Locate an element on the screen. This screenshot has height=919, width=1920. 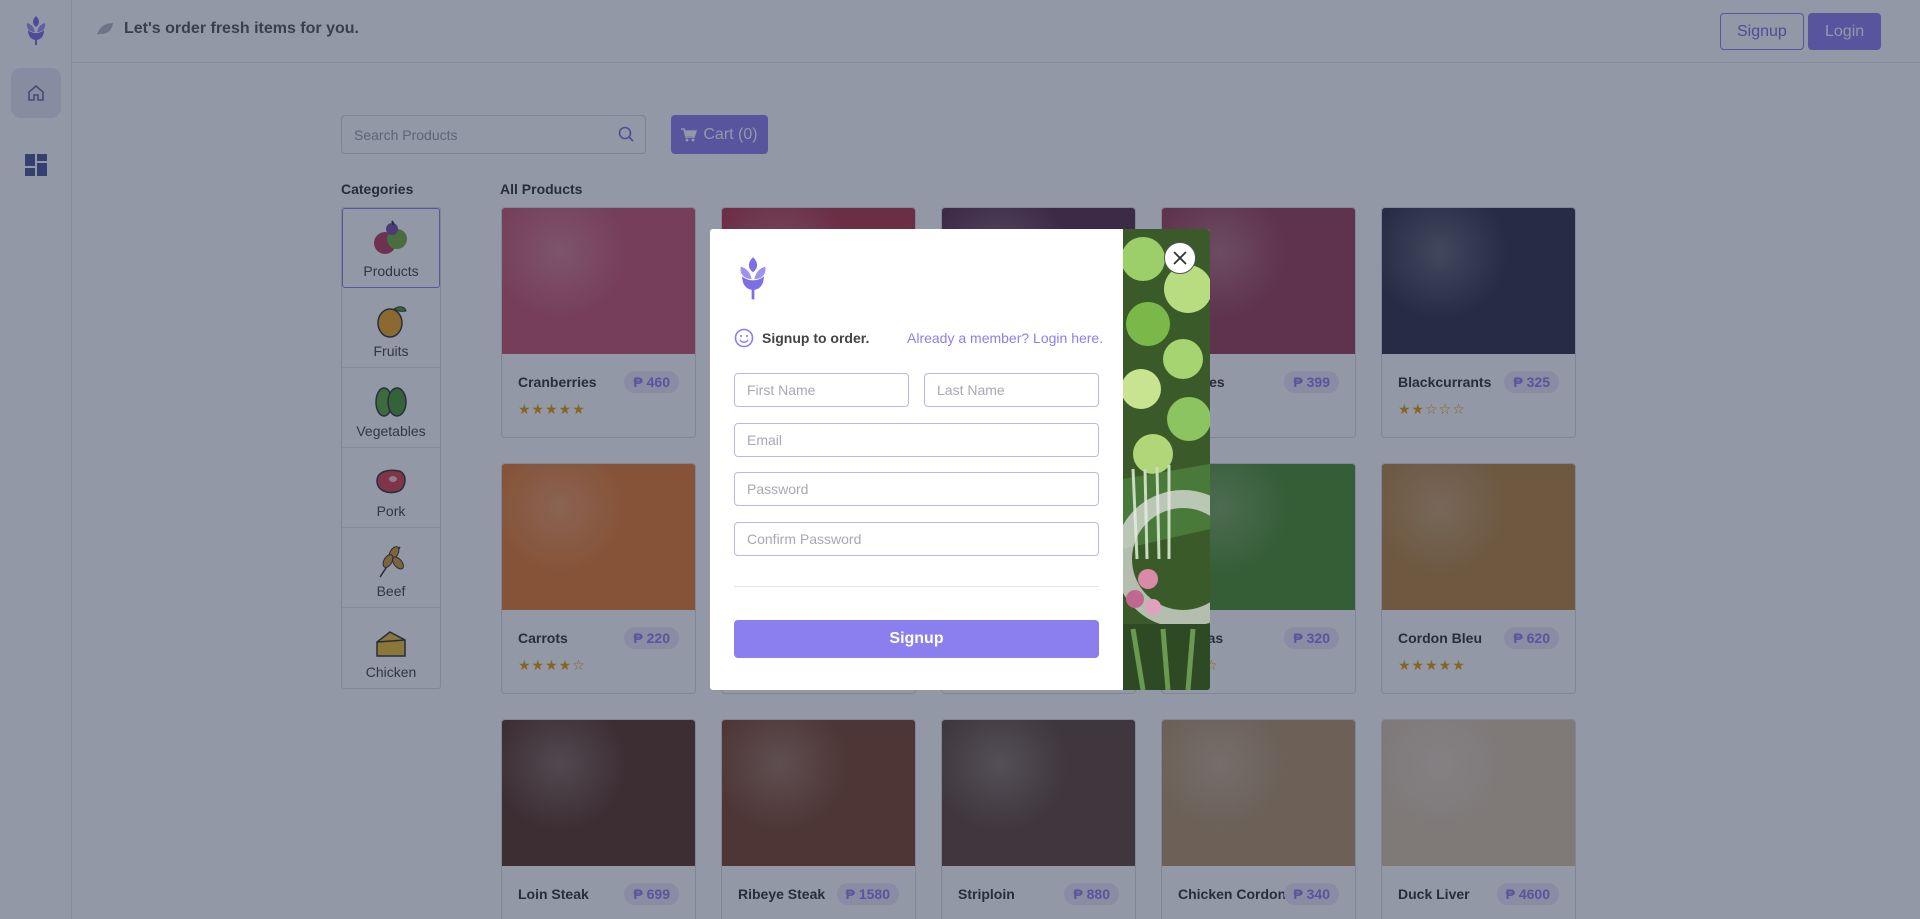
smile-icon is located at coordinates (744, 338).